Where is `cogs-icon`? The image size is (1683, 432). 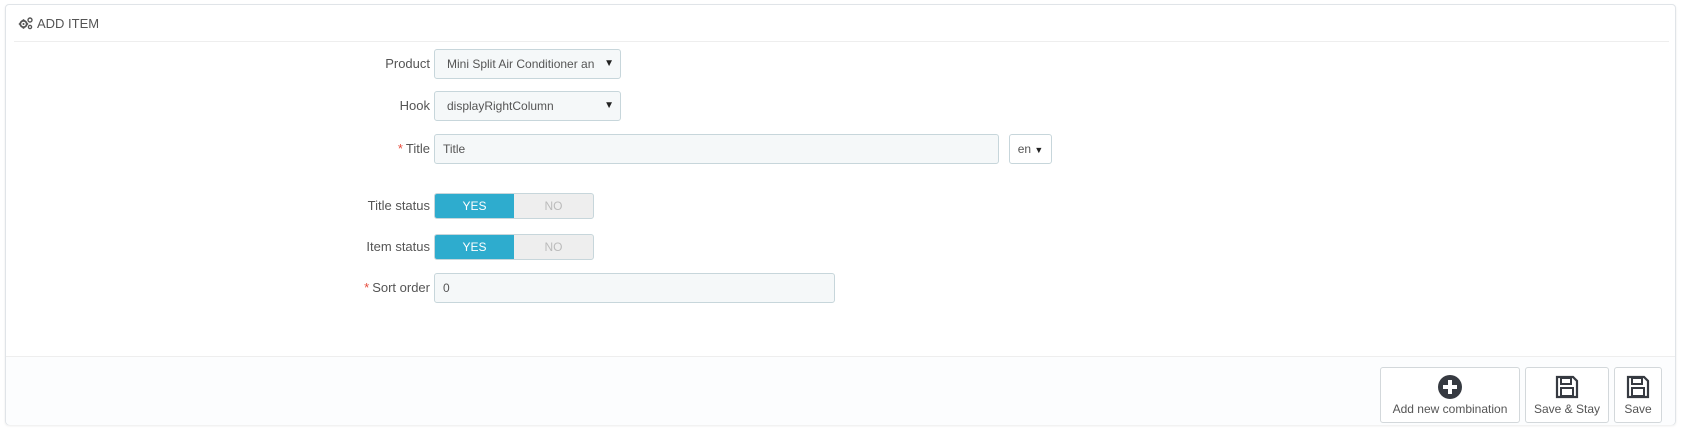 cogs-icon is located at coordinates (25, 23).